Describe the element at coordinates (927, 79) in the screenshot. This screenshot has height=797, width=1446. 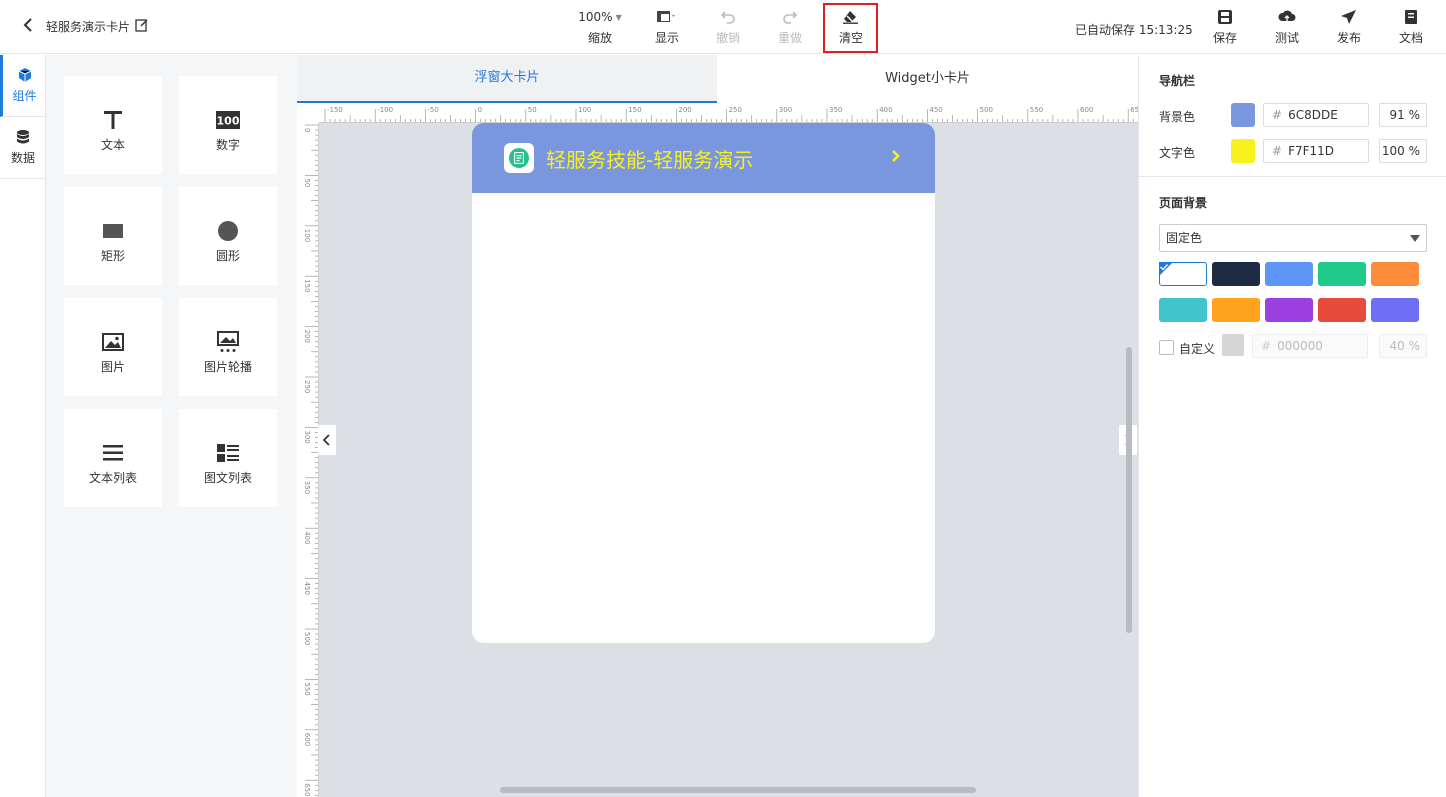
I see `tab-widget-card: Widget小卡片` at that location.